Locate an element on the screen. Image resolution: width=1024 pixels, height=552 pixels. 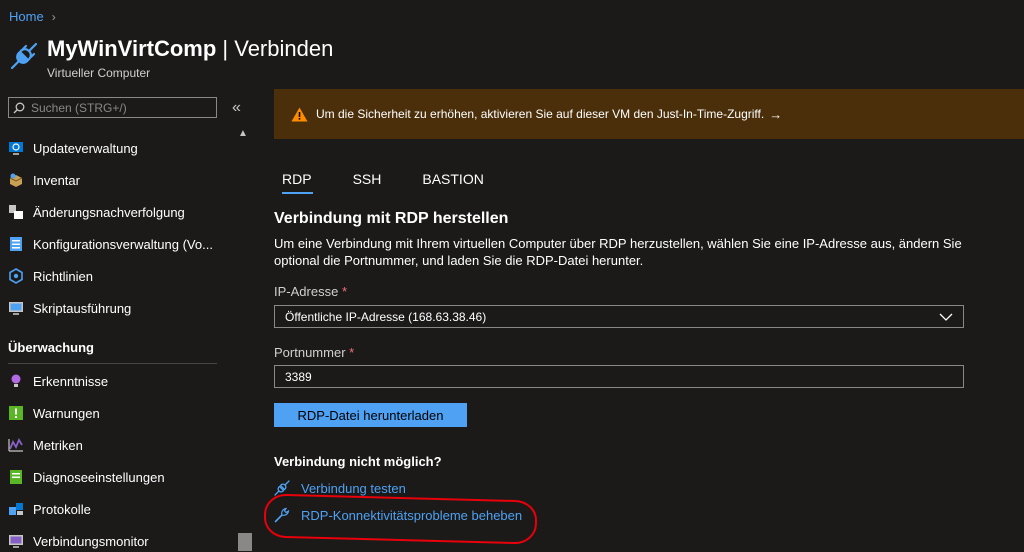
warning-icon is located at coordinates (299, 114).